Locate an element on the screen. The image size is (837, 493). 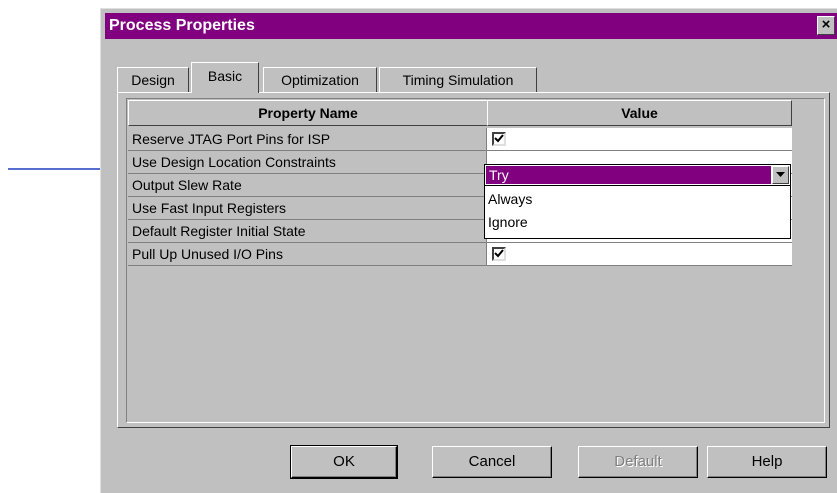
tab-design: Design is located at coordinates (153, 80).